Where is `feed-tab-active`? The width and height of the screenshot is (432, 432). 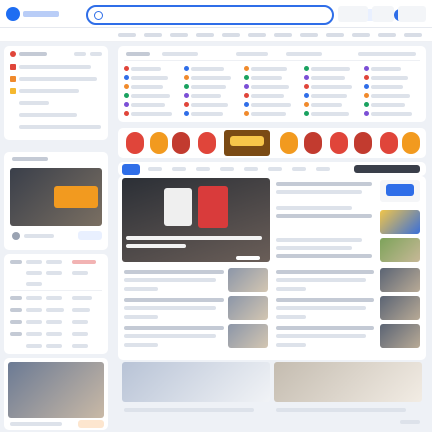 feed-tab-active is located at coordinates (131, 169).